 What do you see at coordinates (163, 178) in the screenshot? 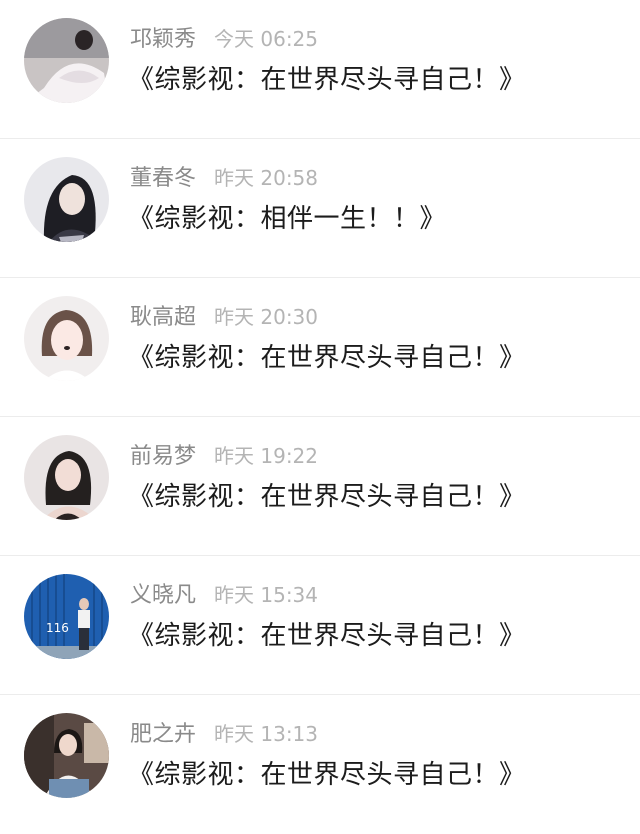
I see `username: 董春冬` at bounding box center [163, 178].